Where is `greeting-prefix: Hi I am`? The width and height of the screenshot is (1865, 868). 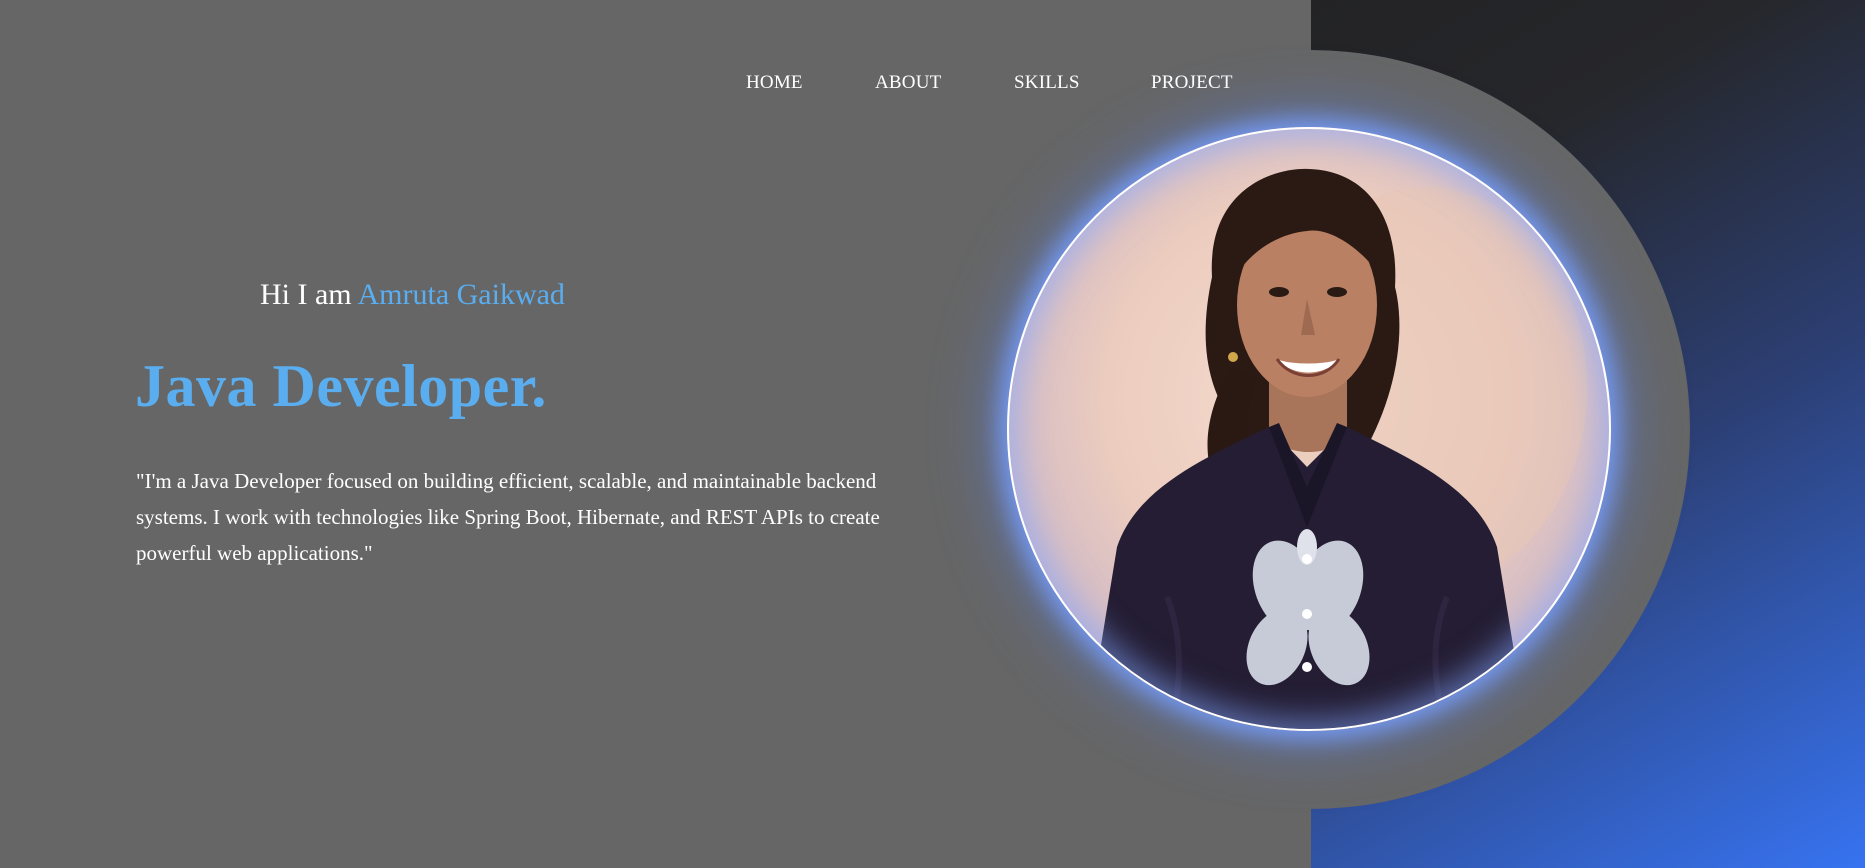 greeting-prefix: Hi I am is located at coordinates (306, 294).